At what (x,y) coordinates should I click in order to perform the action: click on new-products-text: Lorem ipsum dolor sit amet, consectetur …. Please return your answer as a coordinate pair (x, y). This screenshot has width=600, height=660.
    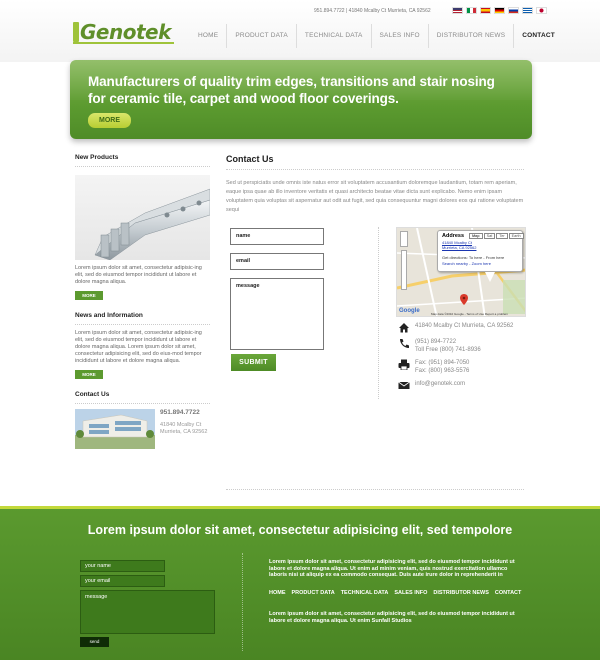
    Looking at the image, I should click on (138, 275).